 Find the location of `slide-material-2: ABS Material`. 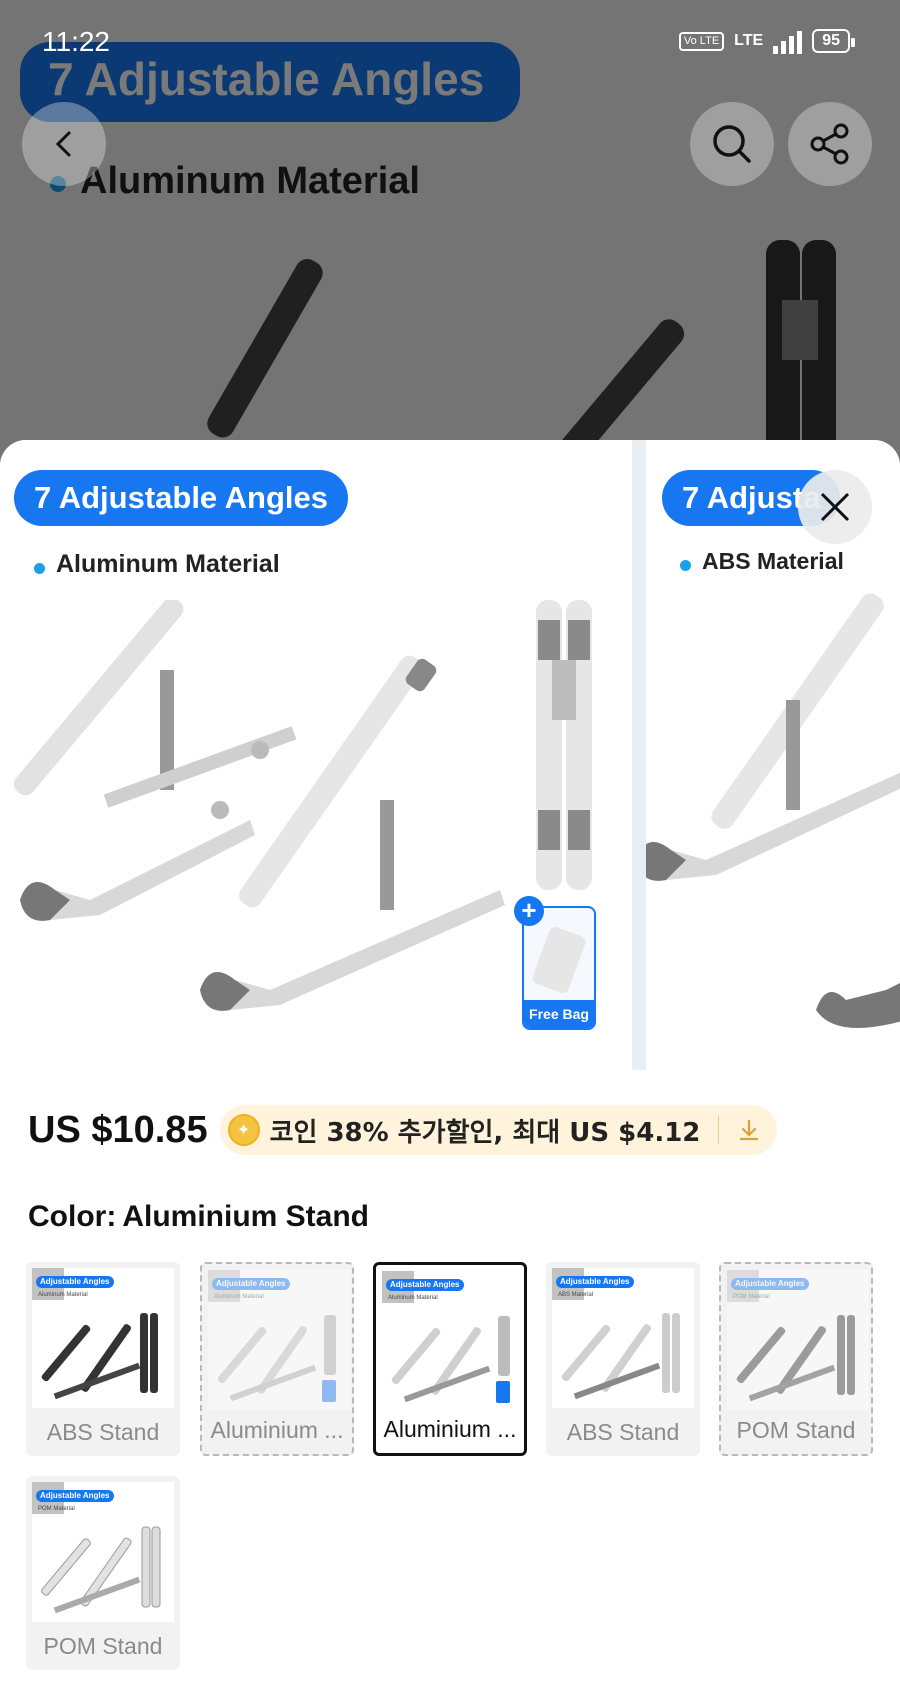

slide-material-2: ABS Material is located at coordinates (773, 561).